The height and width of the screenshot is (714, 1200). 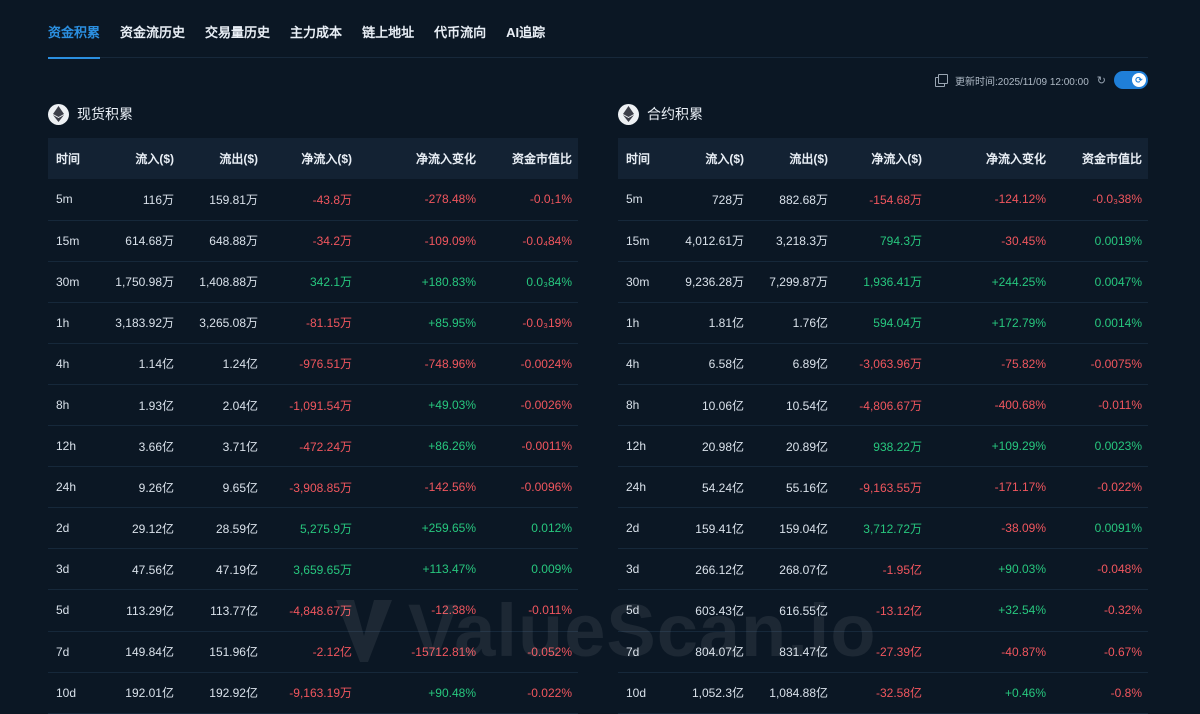 What do you see at coordinates (460, 29) in the screenshot?
I see `tab-token-flow: 代币流向` at bounding box center [460, 29].